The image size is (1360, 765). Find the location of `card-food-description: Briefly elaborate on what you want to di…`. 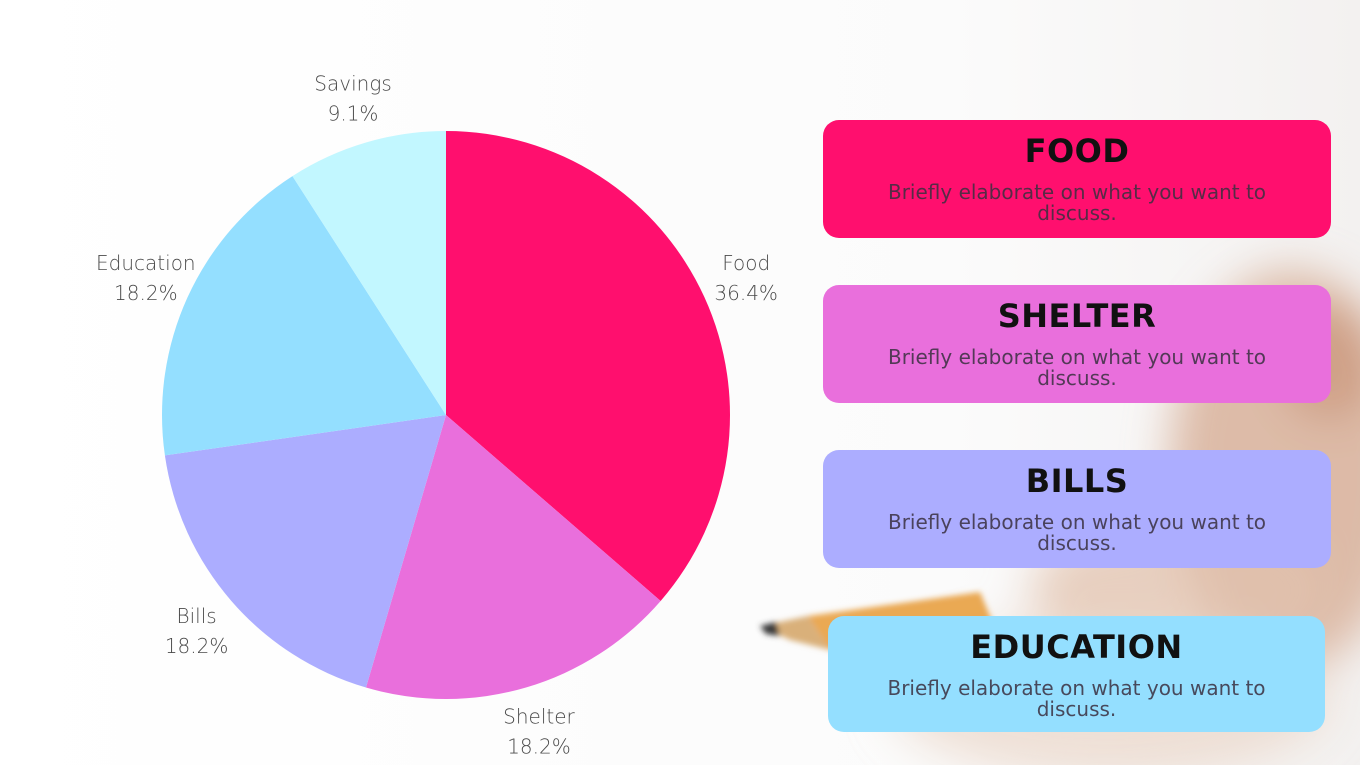

card-food-description: Briefly elaborate on what you want to di… is located at coordinates (1077, 202).